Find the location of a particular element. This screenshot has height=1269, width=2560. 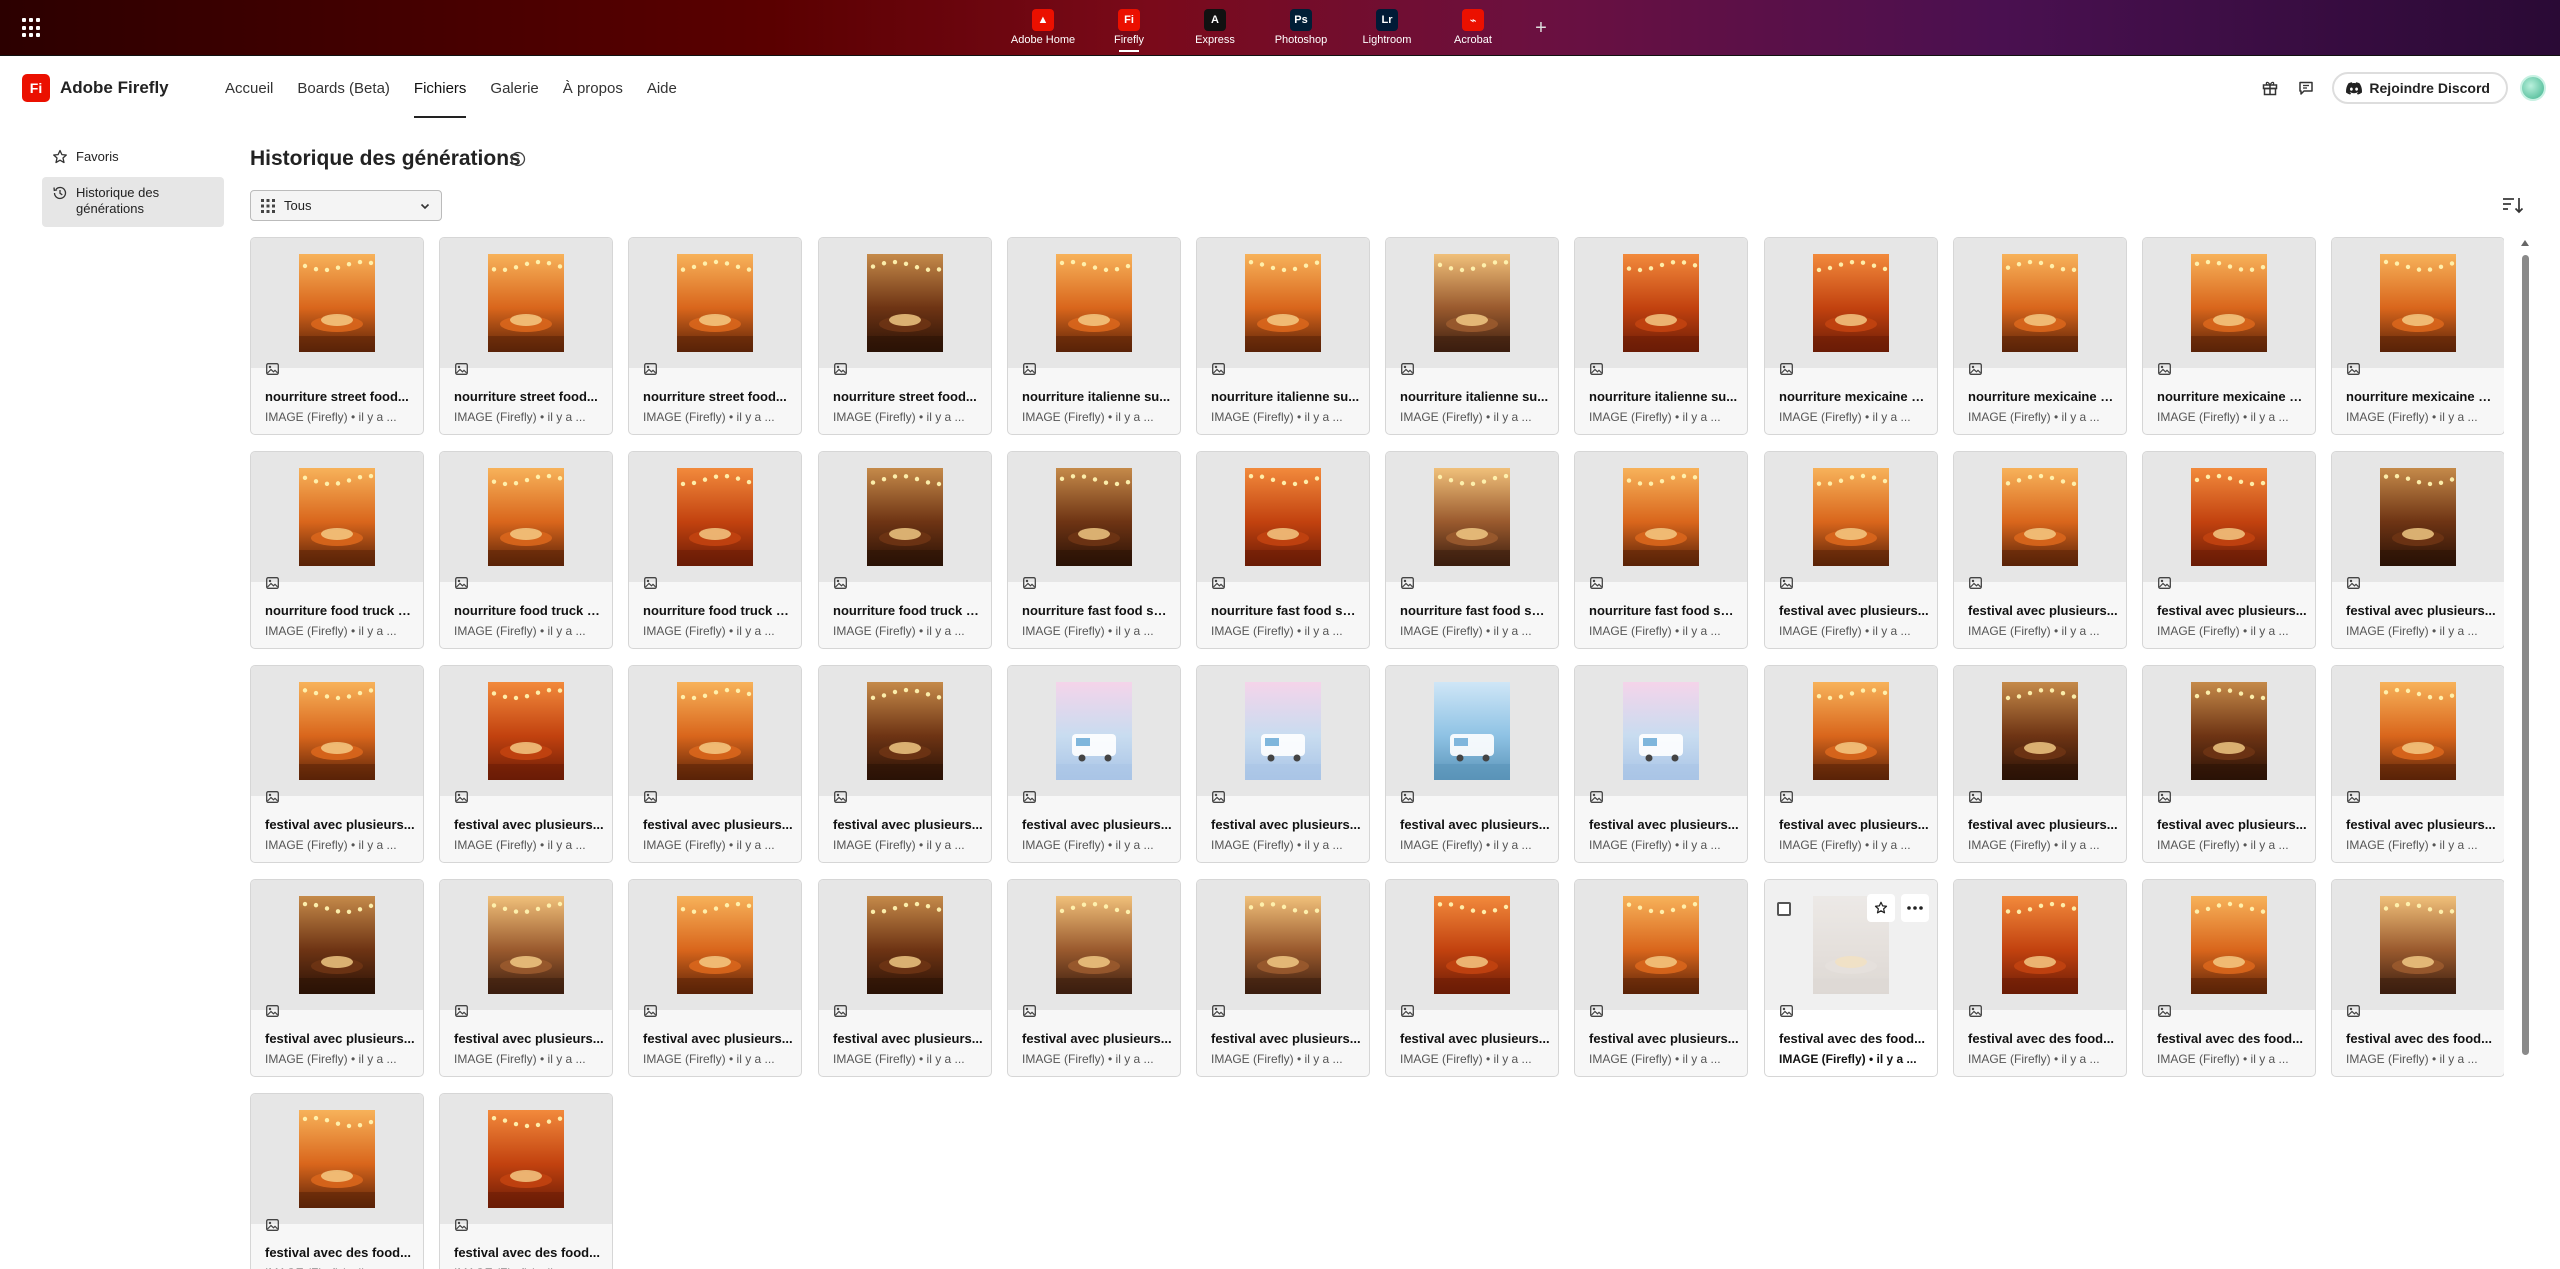

nav-link-4: À propos is located at coordinates (593, 88).